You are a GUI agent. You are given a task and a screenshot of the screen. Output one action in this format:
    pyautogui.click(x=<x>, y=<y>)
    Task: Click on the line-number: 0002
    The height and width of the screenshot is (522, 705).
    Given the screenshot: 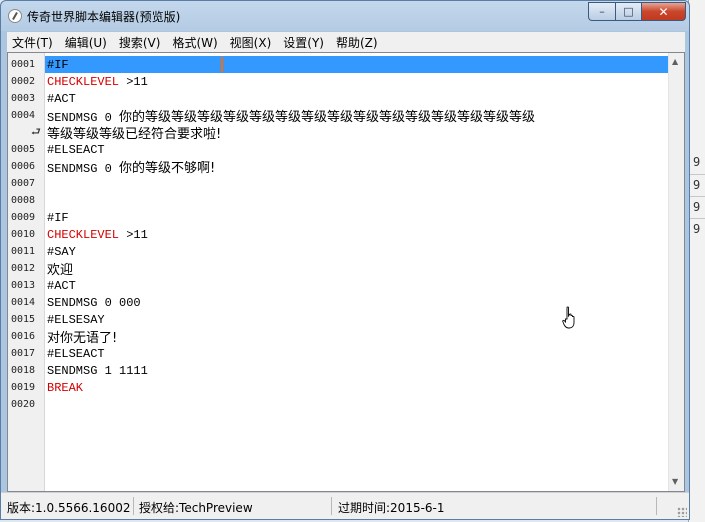 What is the action you would take?
    pyautogui.click(x=23, y=81)
    